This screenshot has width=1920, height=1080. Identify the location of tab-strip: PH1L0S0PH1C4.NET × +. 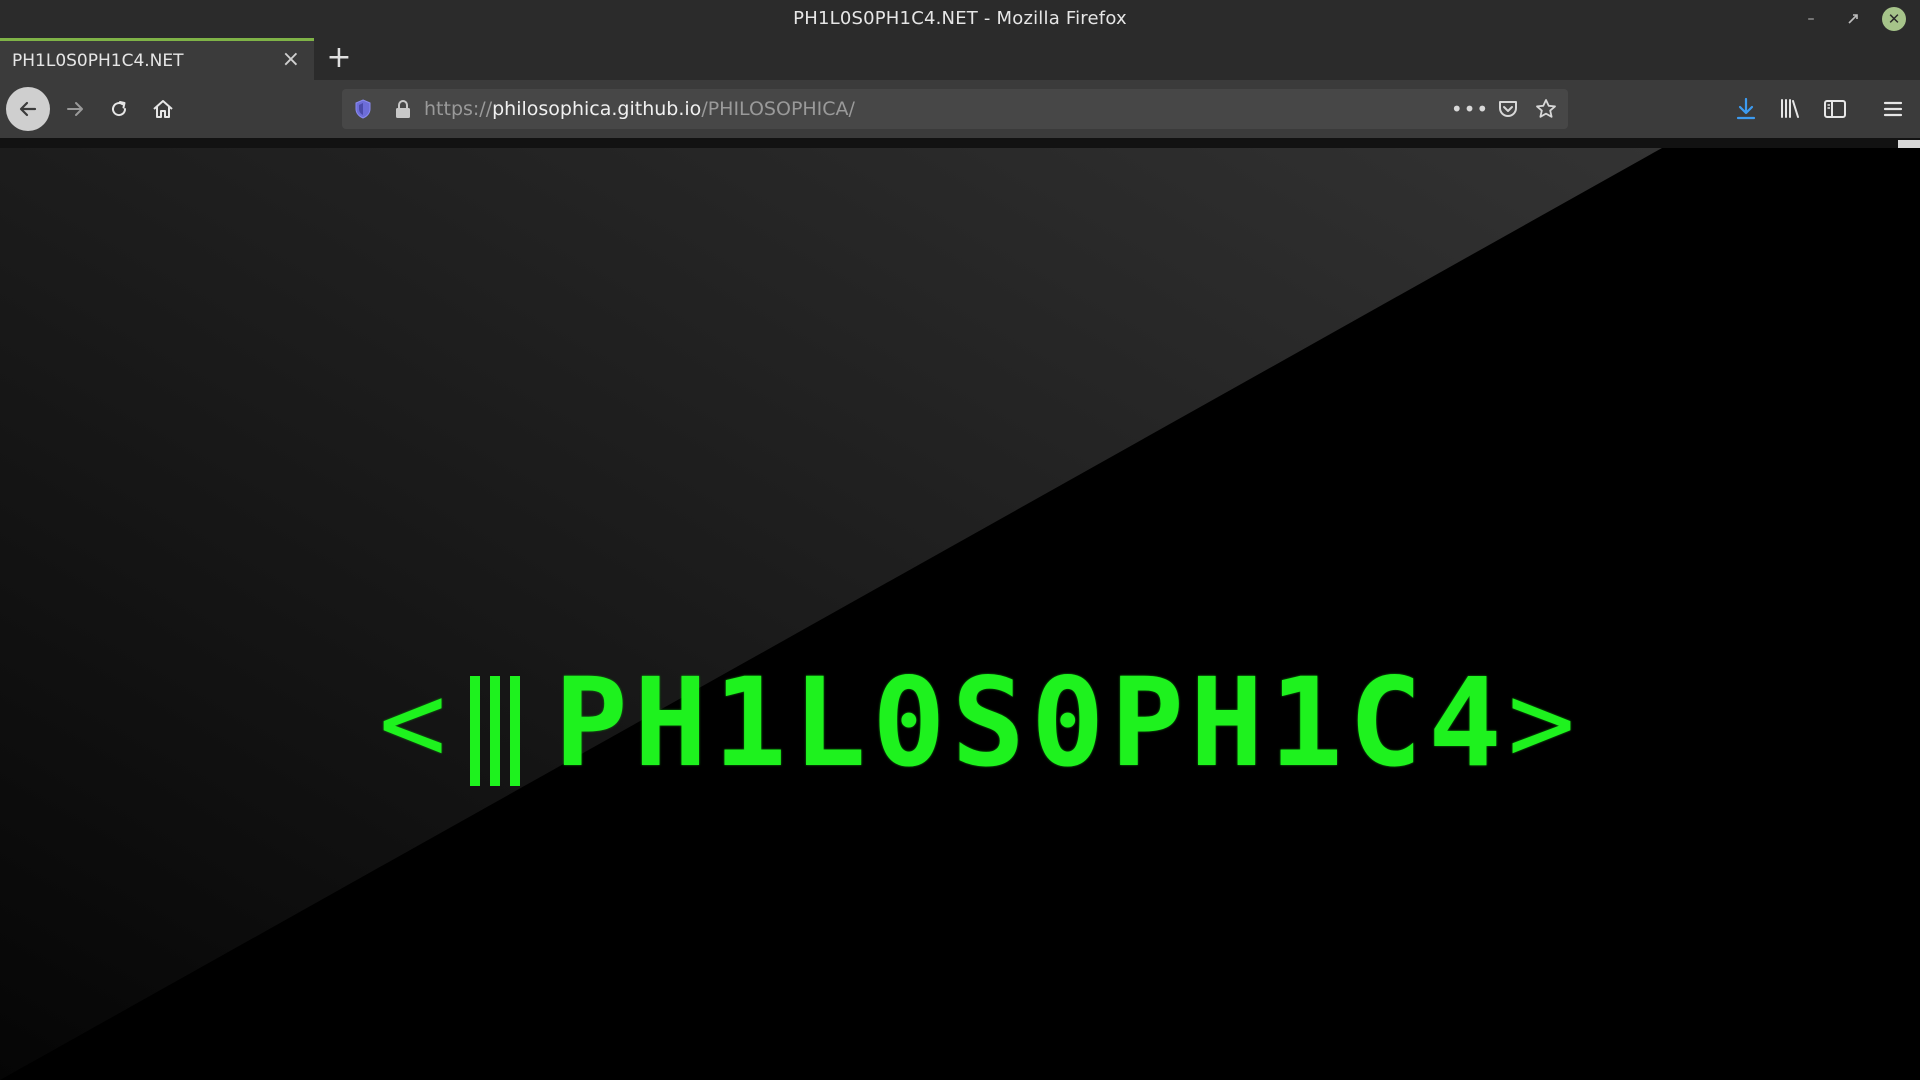
(960, 59).